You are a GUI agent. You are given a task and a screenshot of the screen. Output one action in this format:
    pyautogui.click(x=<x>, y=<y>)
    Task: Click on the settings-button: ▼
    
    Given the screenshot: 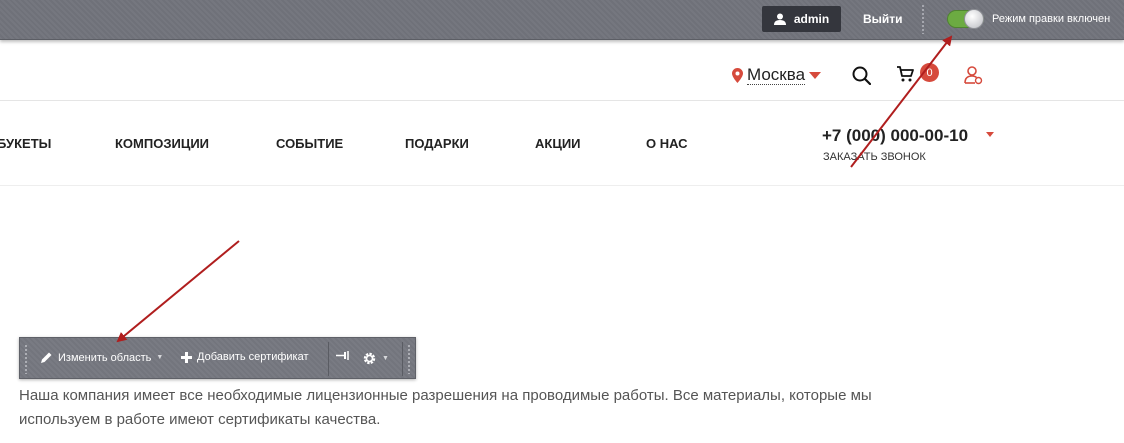 What is the action you would take?
    pyautogui.click(x=375, y=358)
    